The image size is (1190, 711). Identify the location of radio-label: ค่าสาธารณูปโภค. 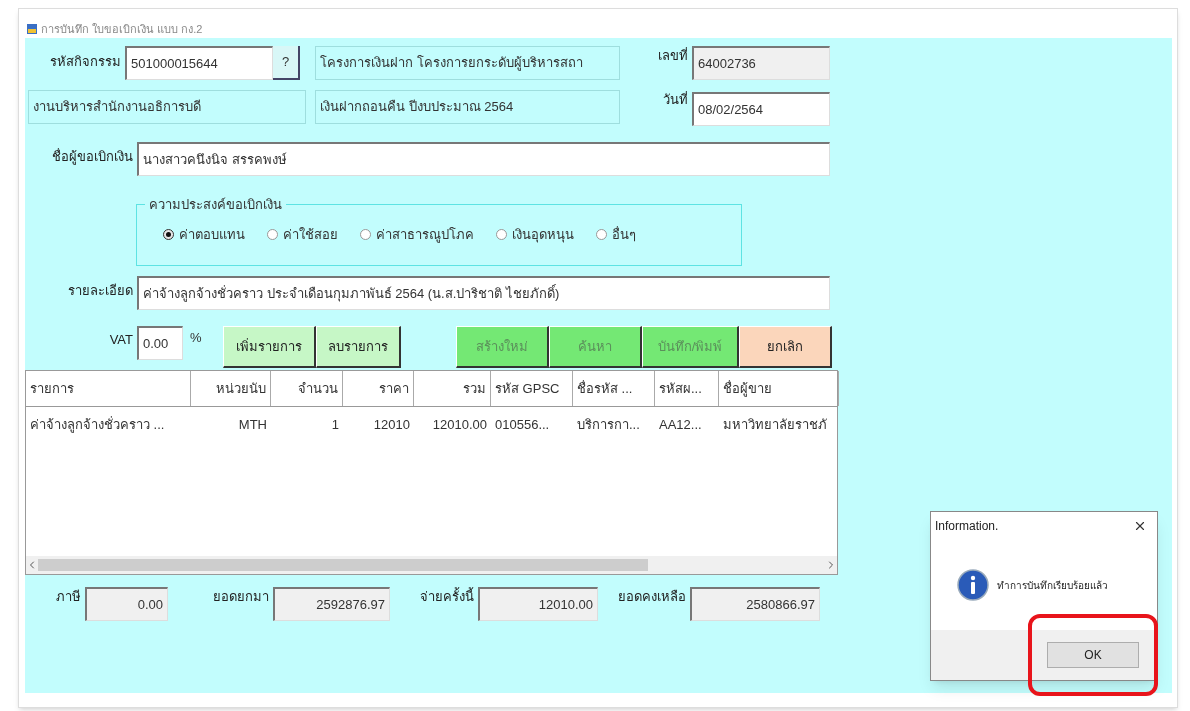
(425, 235).